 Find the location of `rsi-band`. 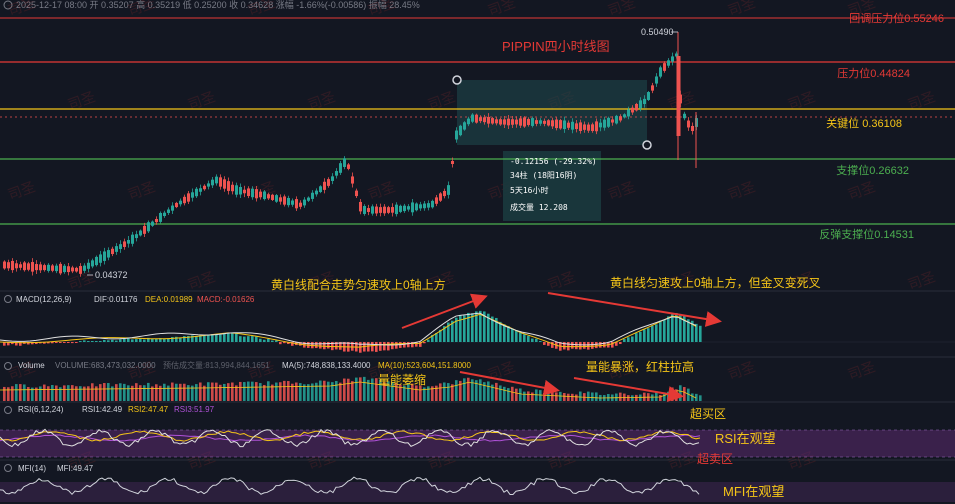

rsi-band is located at coordinates (477, 443).